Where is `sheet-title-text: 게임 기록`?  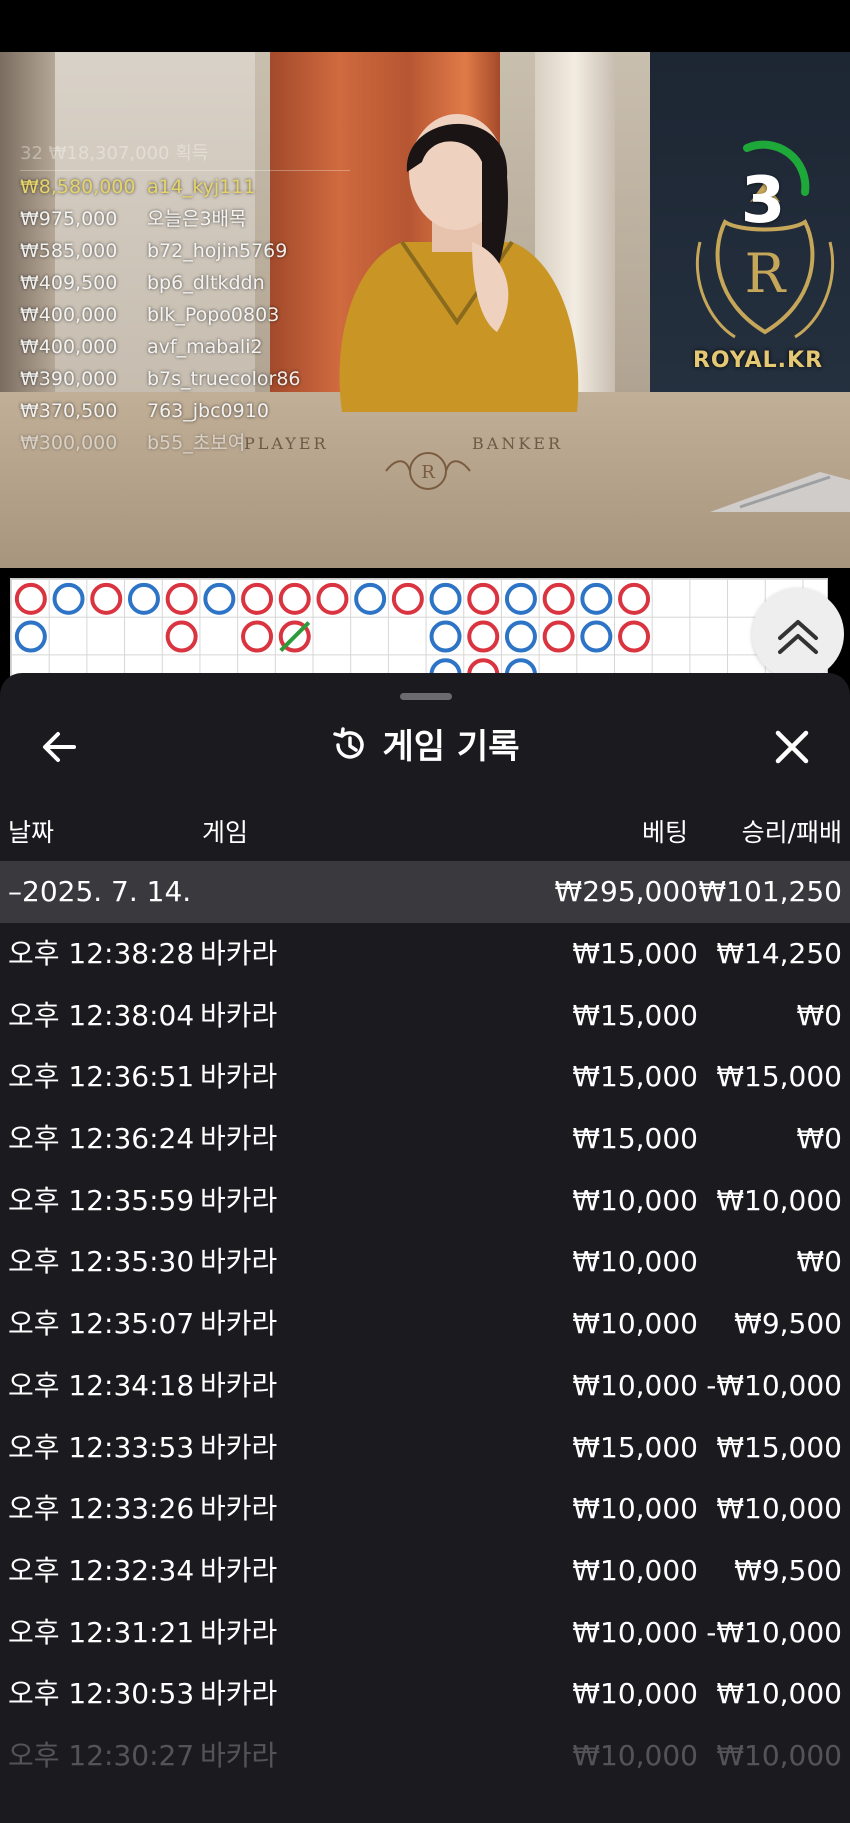 sheet-title-text: 게임 기록 is located at coordinates (451, 747).